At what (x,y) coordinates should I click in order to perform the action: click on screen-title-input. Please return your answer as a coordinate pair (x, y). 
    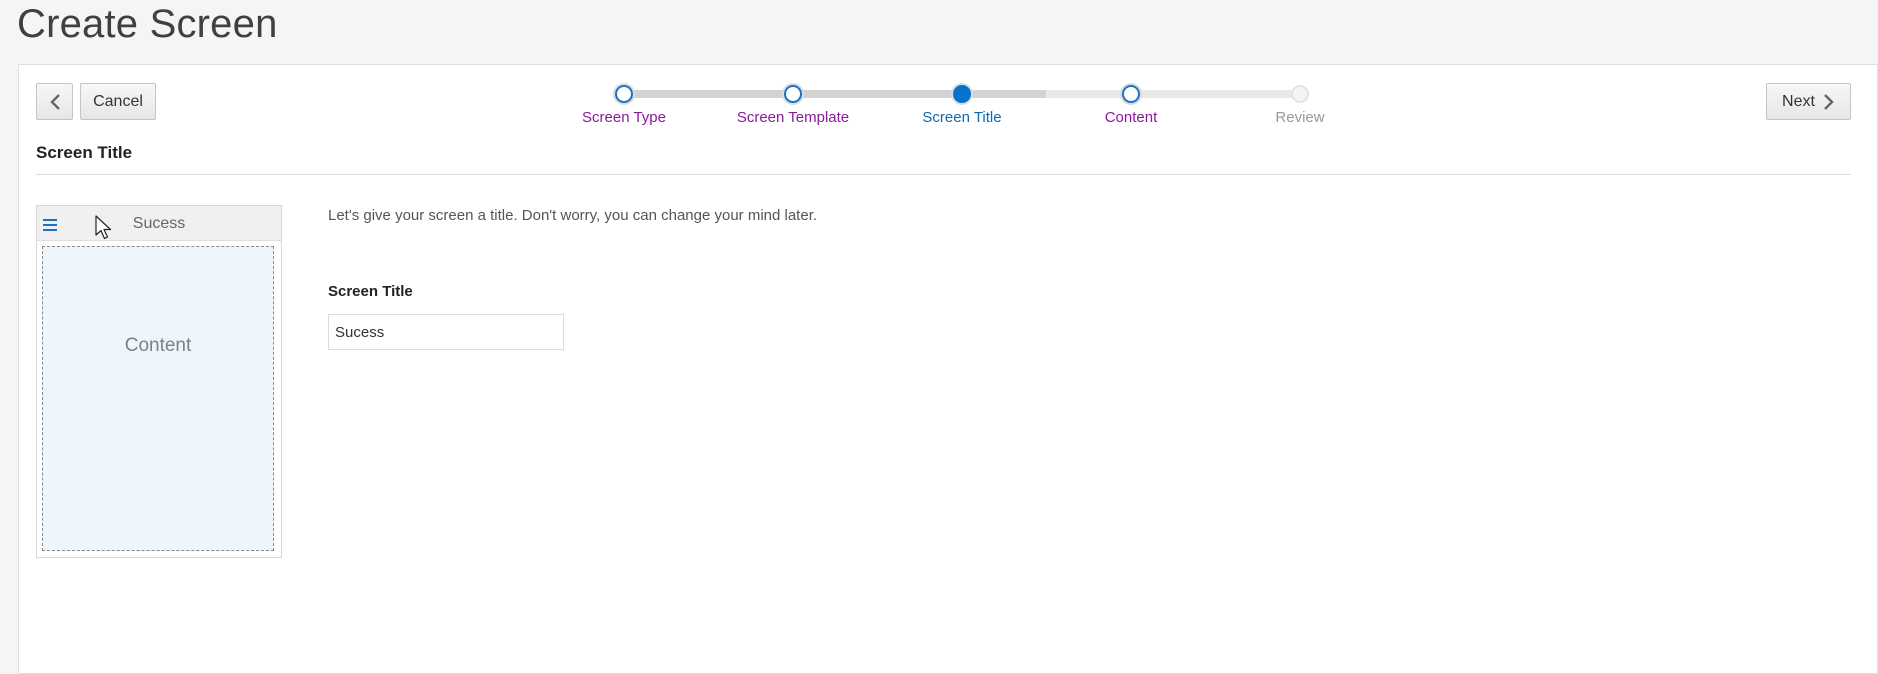
    Looking at the image, I should click on (446, 332).